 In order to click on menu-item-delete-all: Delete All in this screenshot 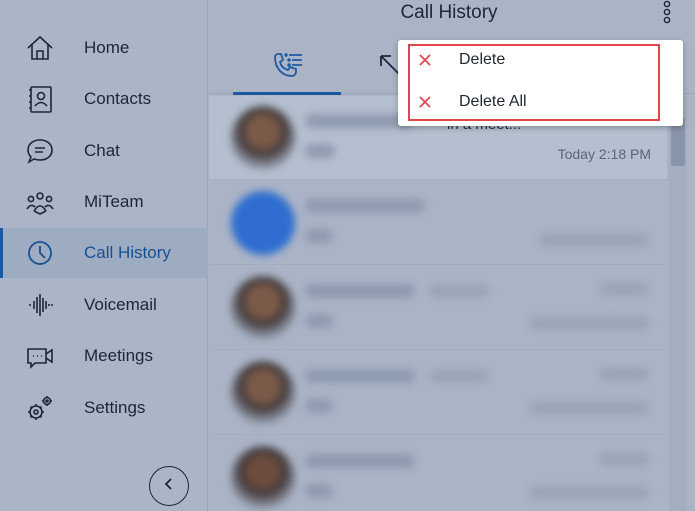, I will do `click(534, 104)`.